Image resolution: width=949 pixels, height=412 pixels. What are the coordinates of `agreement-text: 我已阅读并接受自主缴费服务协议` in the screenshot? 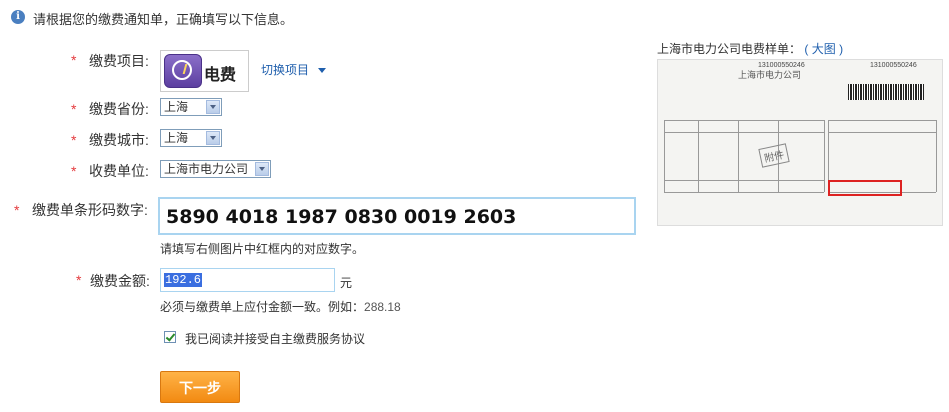 It's located at (275, 338).